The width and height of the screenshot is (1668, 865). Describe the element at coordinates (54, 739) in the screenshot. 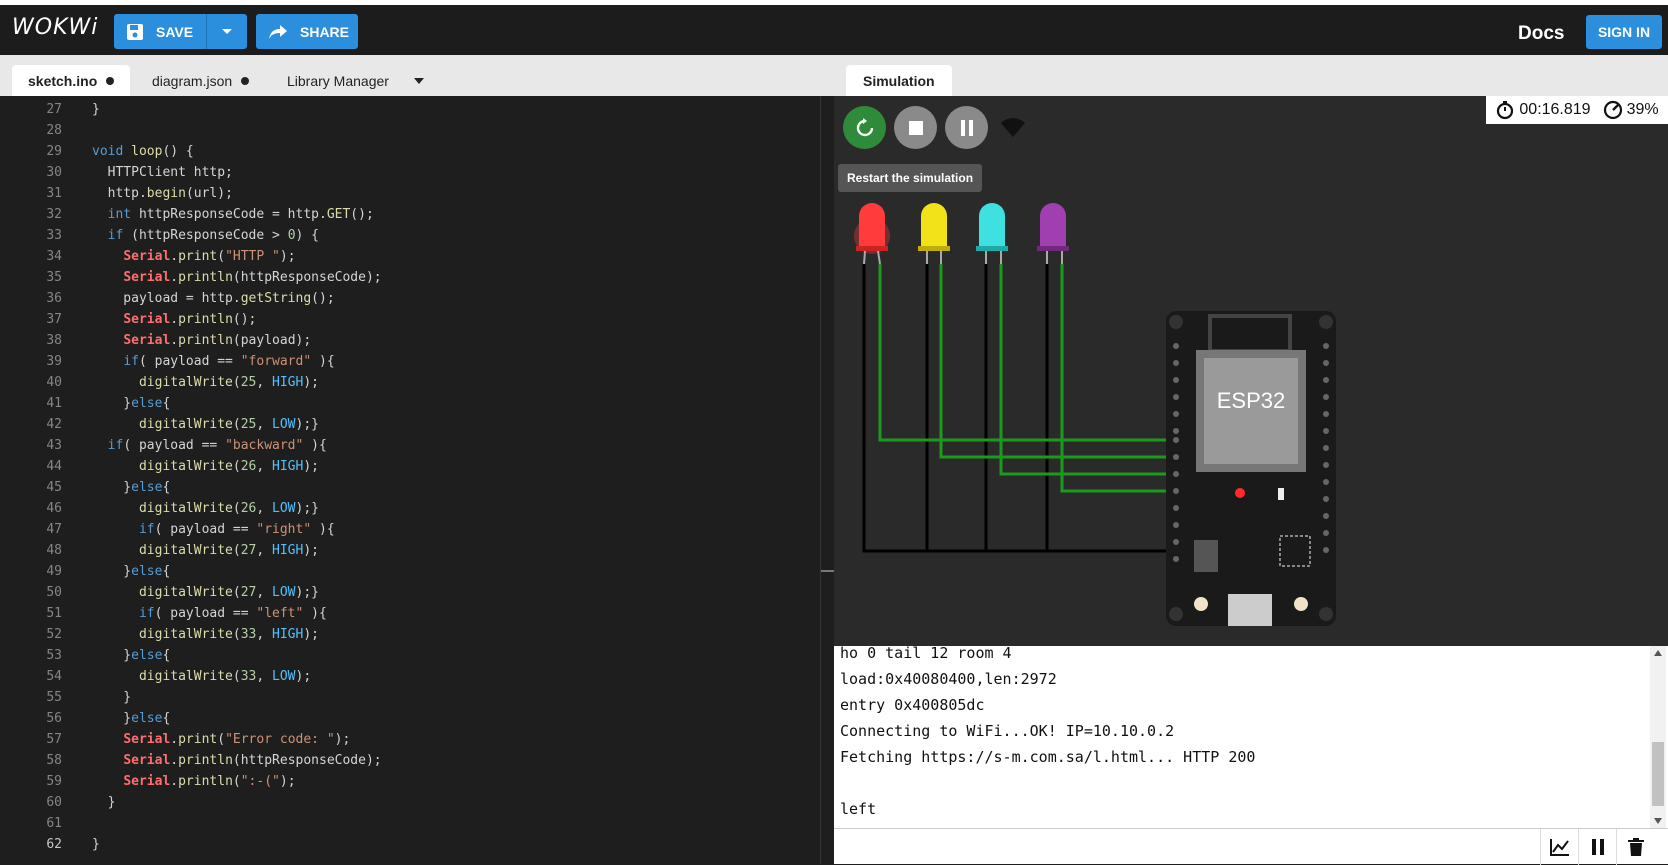

I see `line-number: 57` at that location.